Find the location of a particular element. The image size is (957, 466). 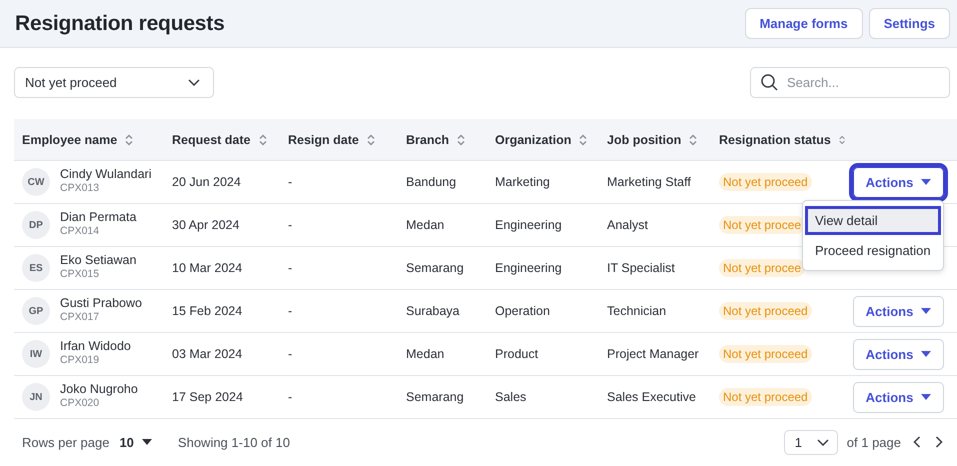

showing-count: Showing 1-10 of 10 is located at coordinates (234, 442).